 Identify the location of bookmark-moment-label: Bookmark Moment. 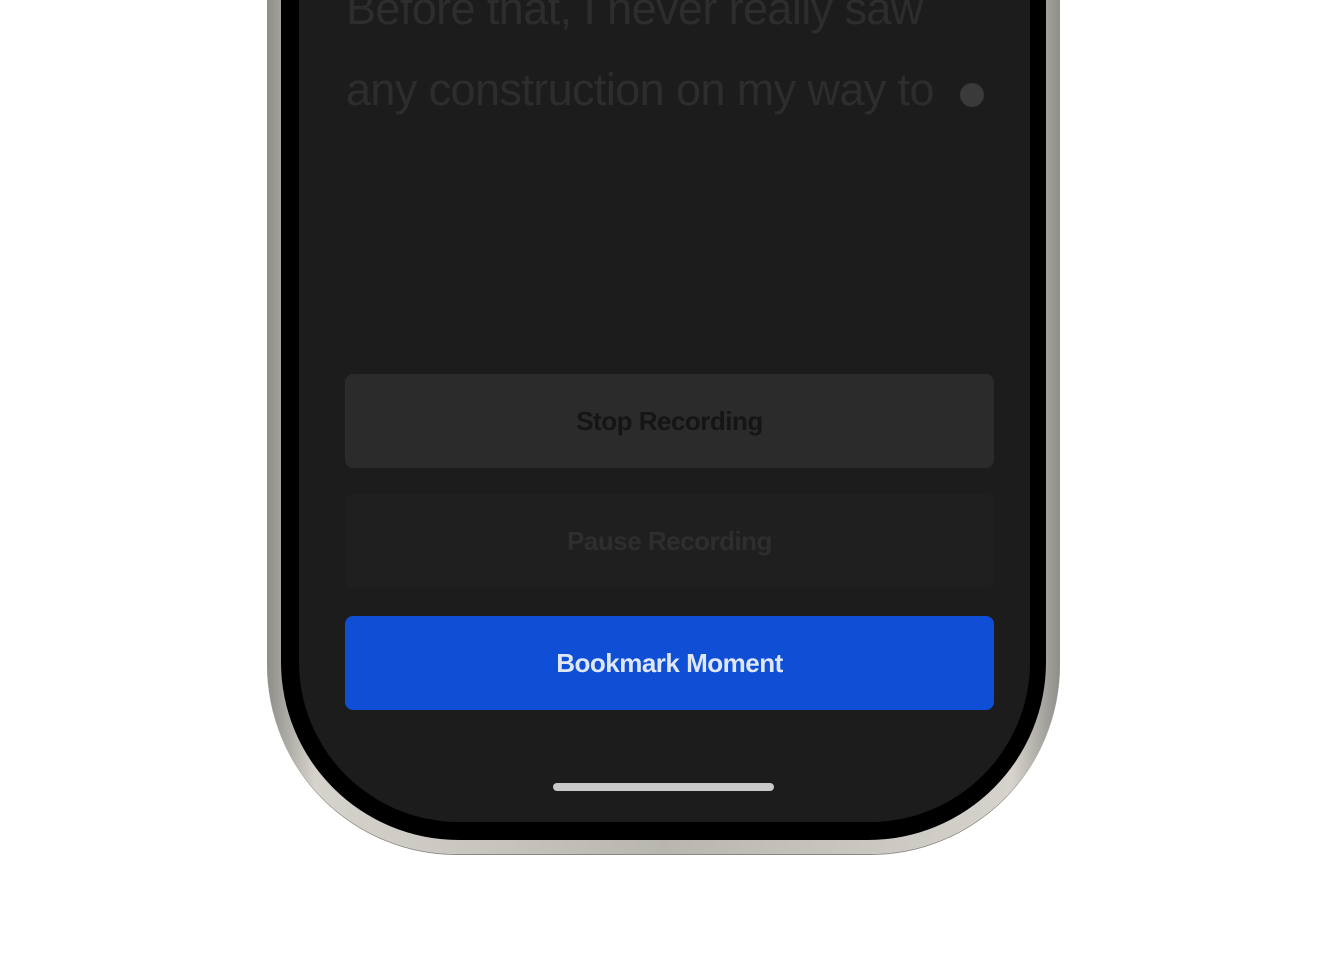
(669, 662).